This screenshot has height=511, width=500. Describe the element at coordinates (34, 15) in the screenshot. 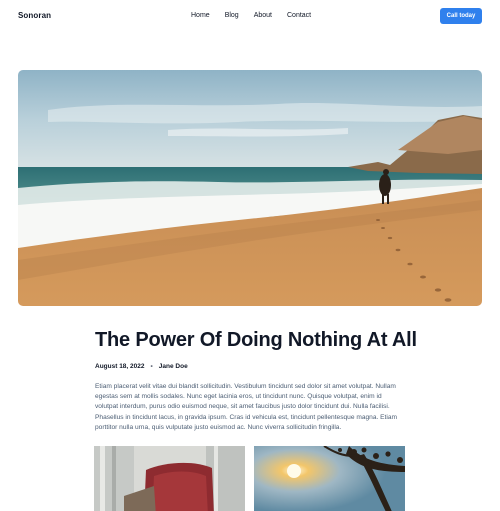

I see `site-logo: Sonoran` at that location.